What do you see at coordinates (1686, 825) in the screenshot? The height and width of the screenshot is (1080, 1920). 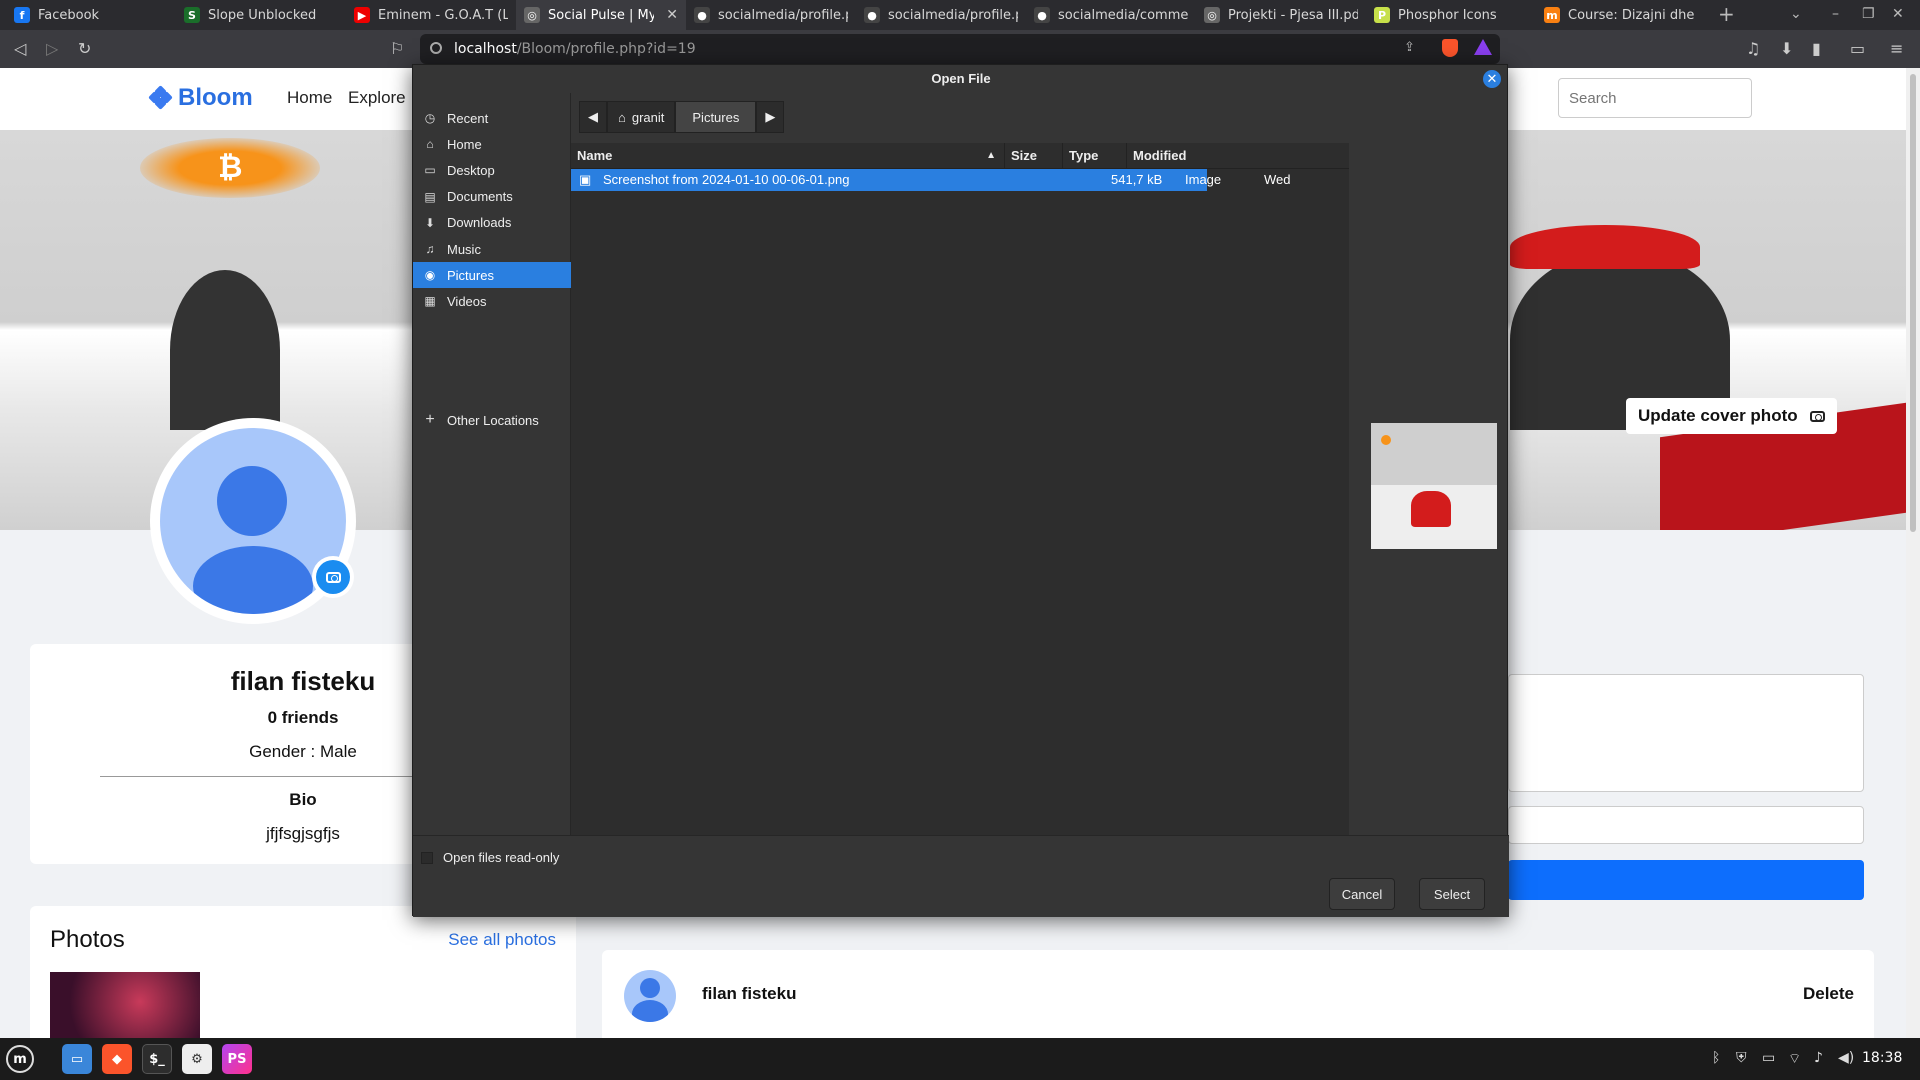 I see `post-image-input` at bounding box center [1686, 825].